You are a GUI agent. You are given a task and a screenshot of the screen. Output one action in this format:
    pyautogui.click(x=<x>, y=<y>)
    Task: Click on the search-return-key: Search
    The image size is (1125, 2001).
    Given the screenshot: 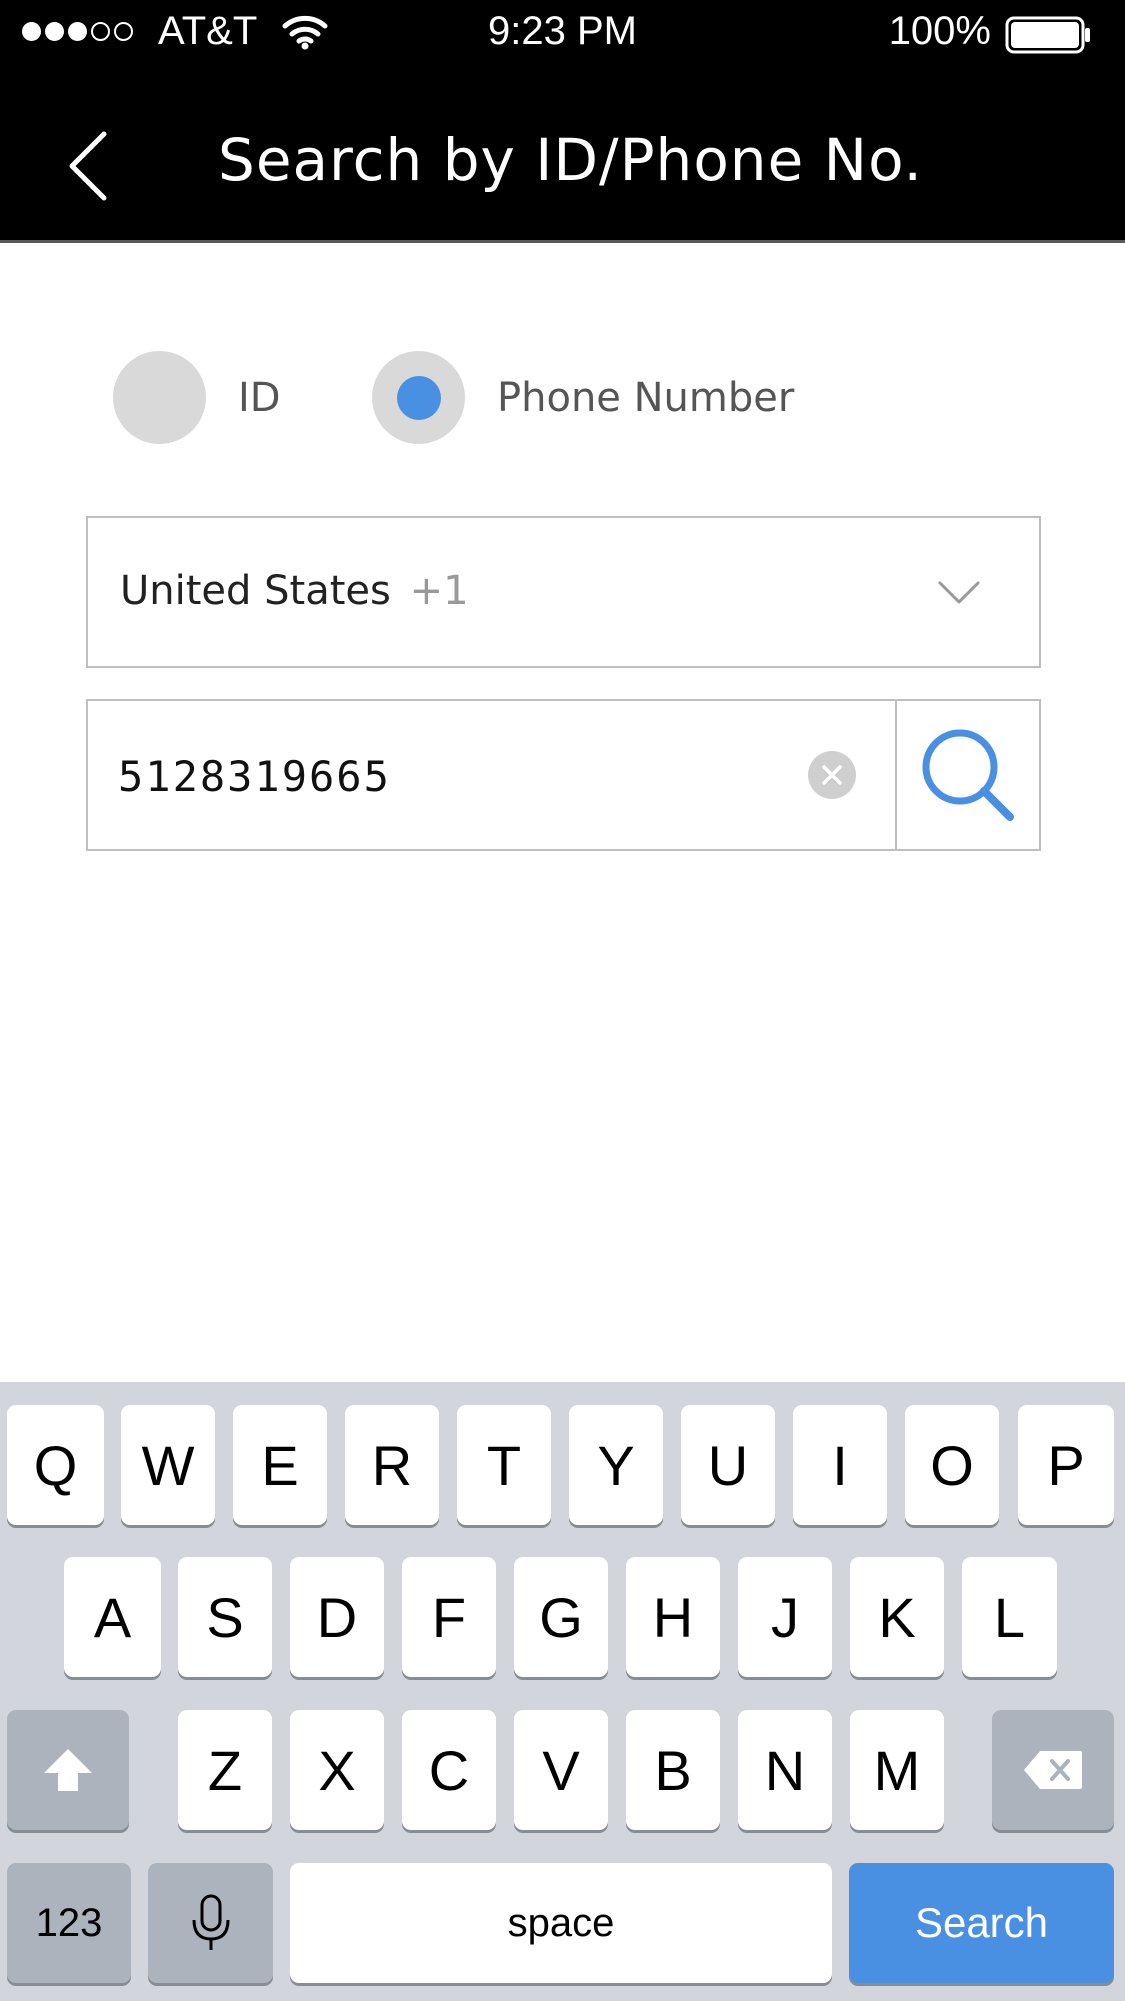 What is the action you would take?
    pyautogui.click(x=981, y=1923)
    